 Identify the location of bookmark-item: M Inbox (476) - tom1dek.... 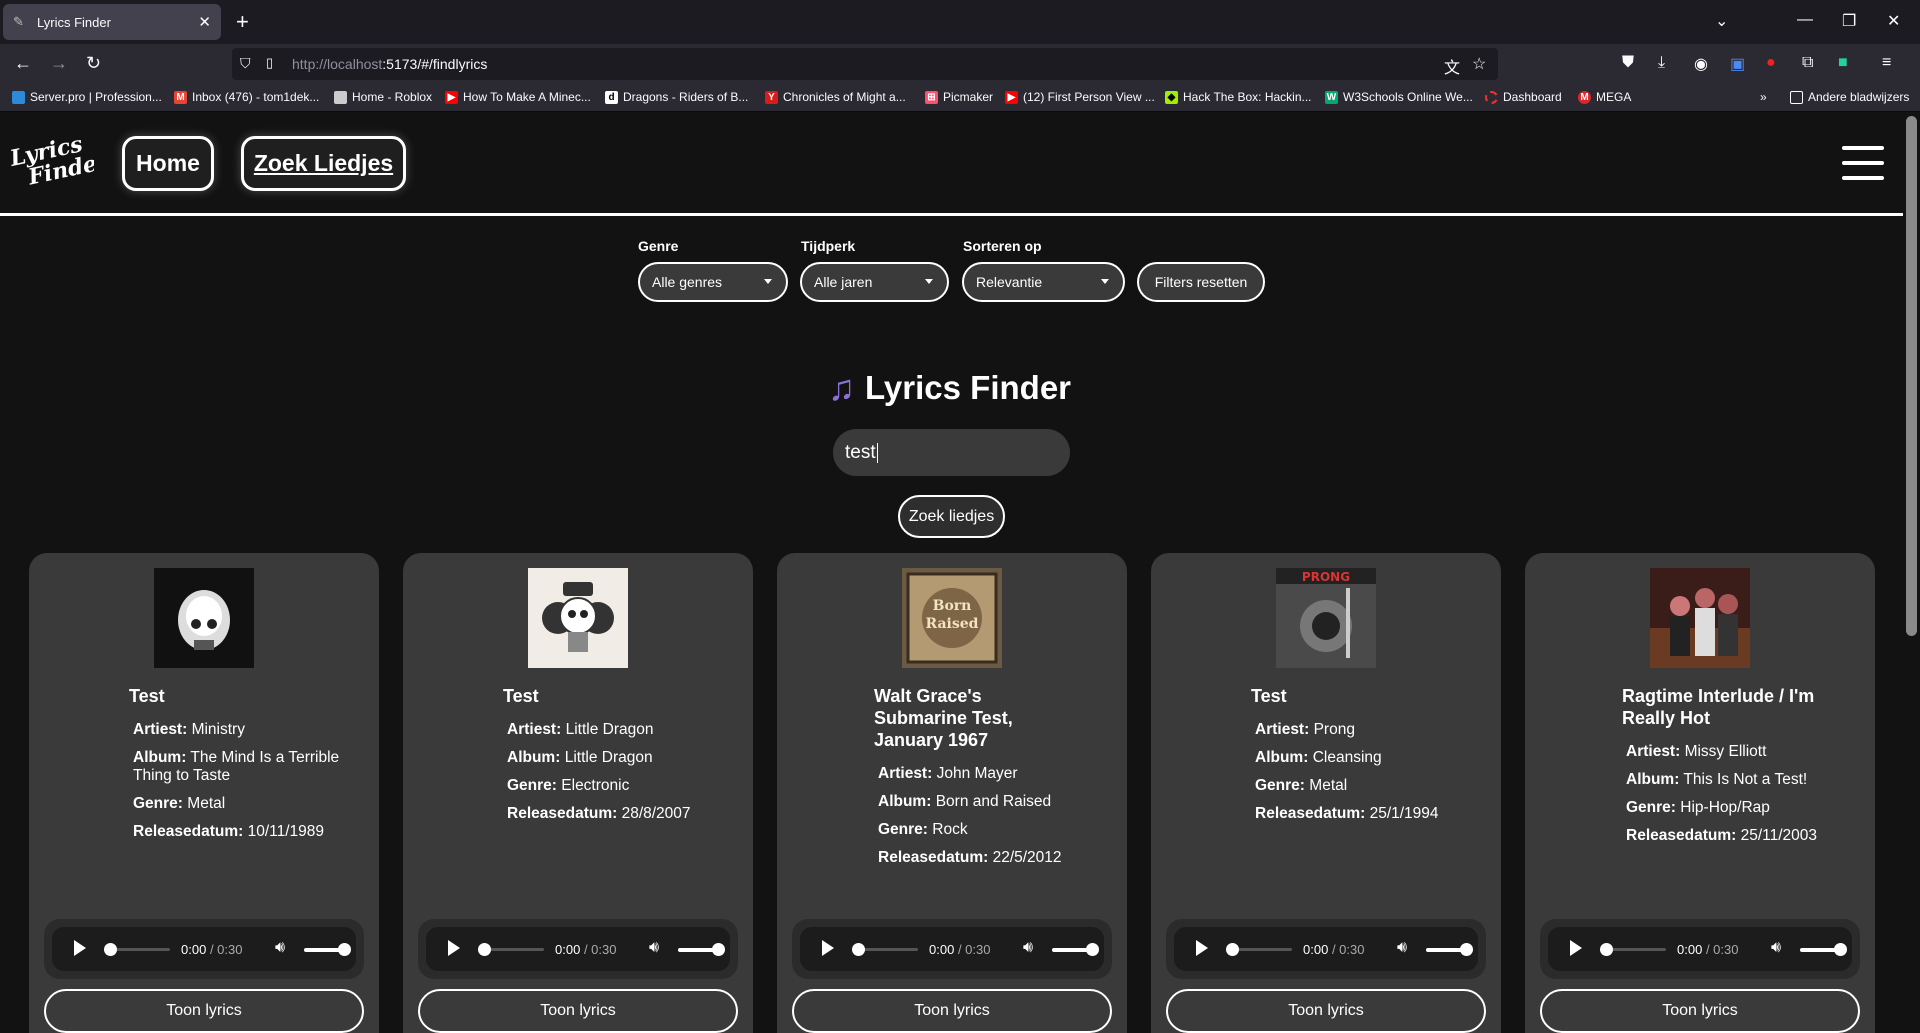
(246, 97).